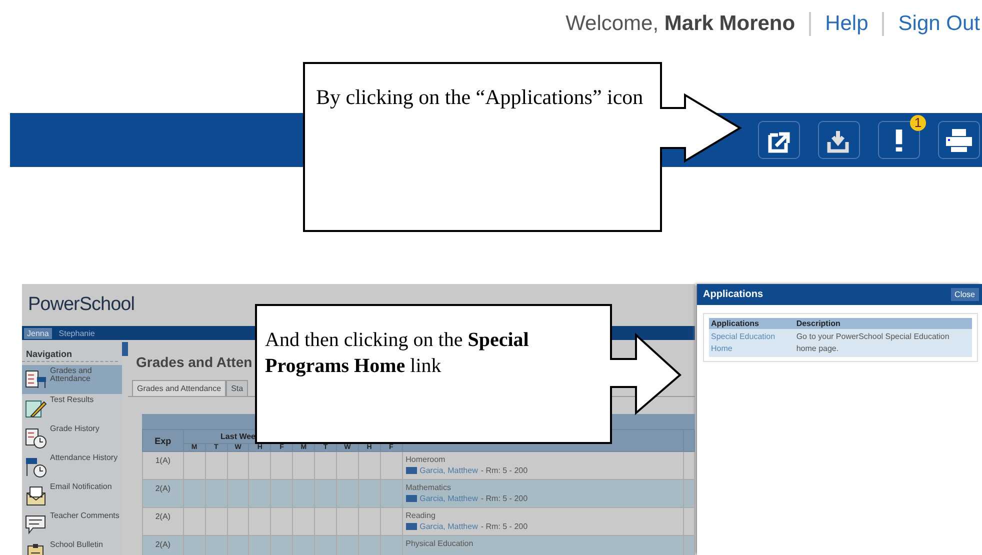 The height and width of the screenshot is (555, 982). I want to click on nav-item: Attendance History, so click(72, 466).